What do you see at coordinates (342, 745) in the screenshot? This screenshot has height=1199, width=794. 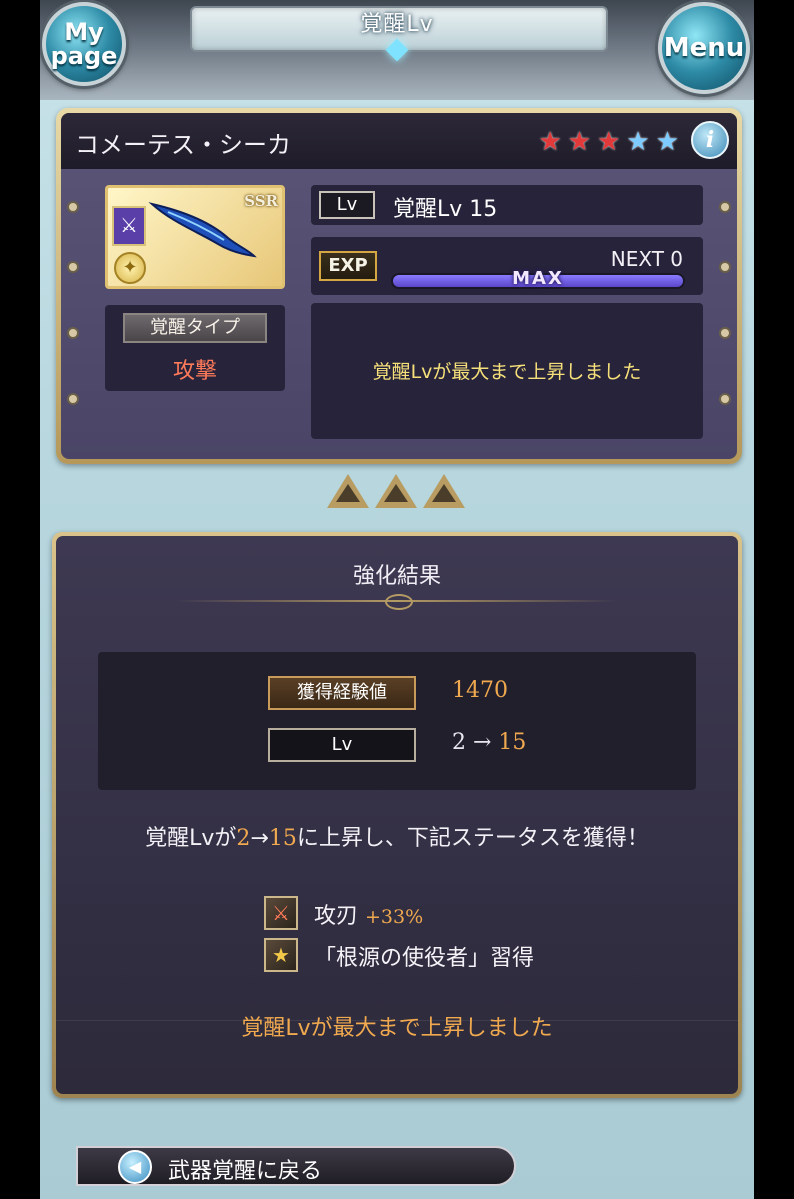 I see `lv-label: Lv` at bounding box center [342, 745].